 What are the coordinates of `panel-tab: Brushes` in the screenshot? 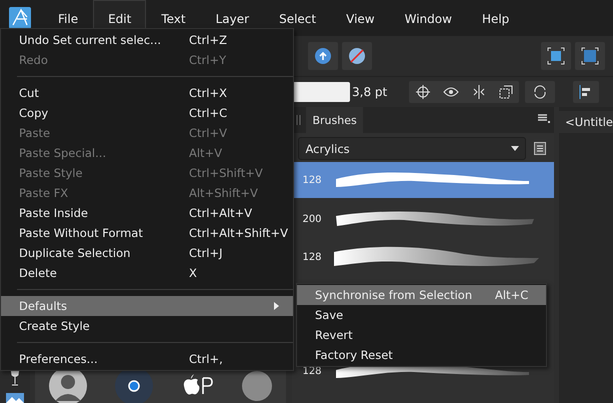 It's located at (334, 120).